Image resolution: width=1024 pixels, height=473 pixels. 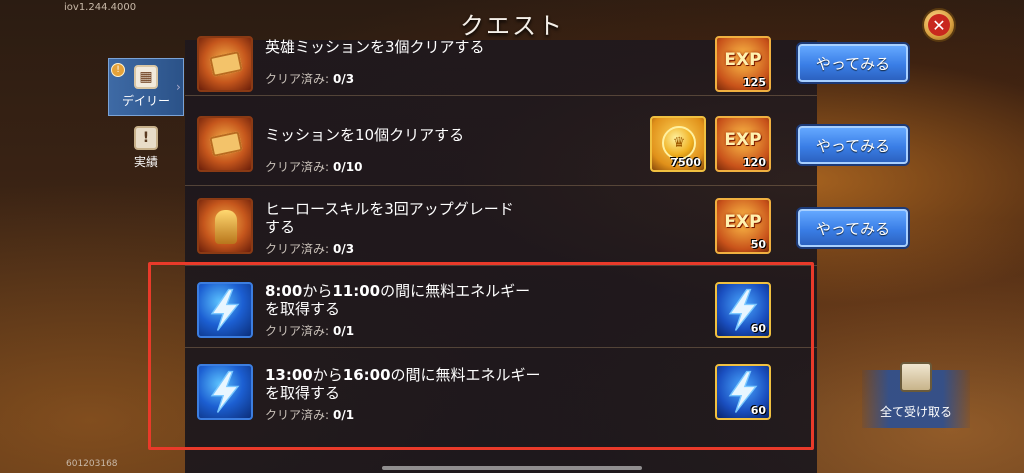 I want to click on tab-daily: ! ▦ デイリー, so click(x=146, y=87).